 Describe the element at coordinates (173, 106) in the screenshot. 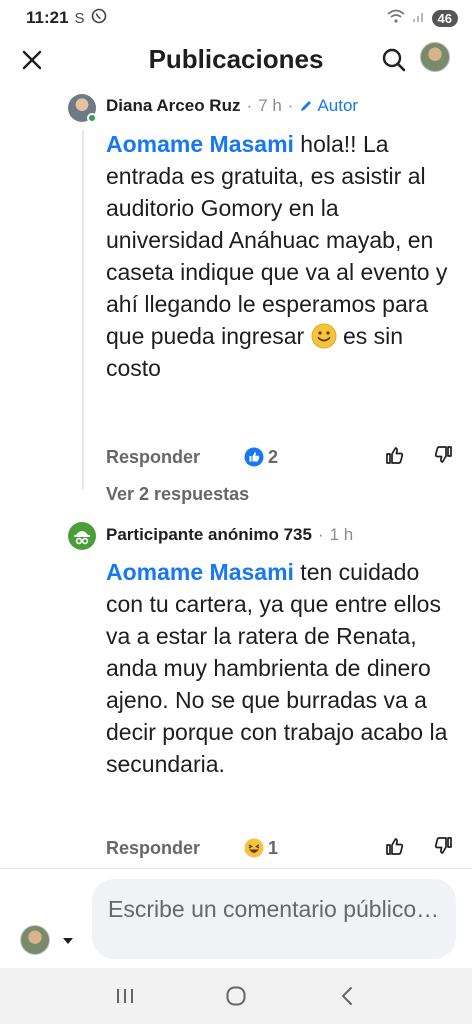

I see `comment-author: Diana Arceo Ruz` at that location.